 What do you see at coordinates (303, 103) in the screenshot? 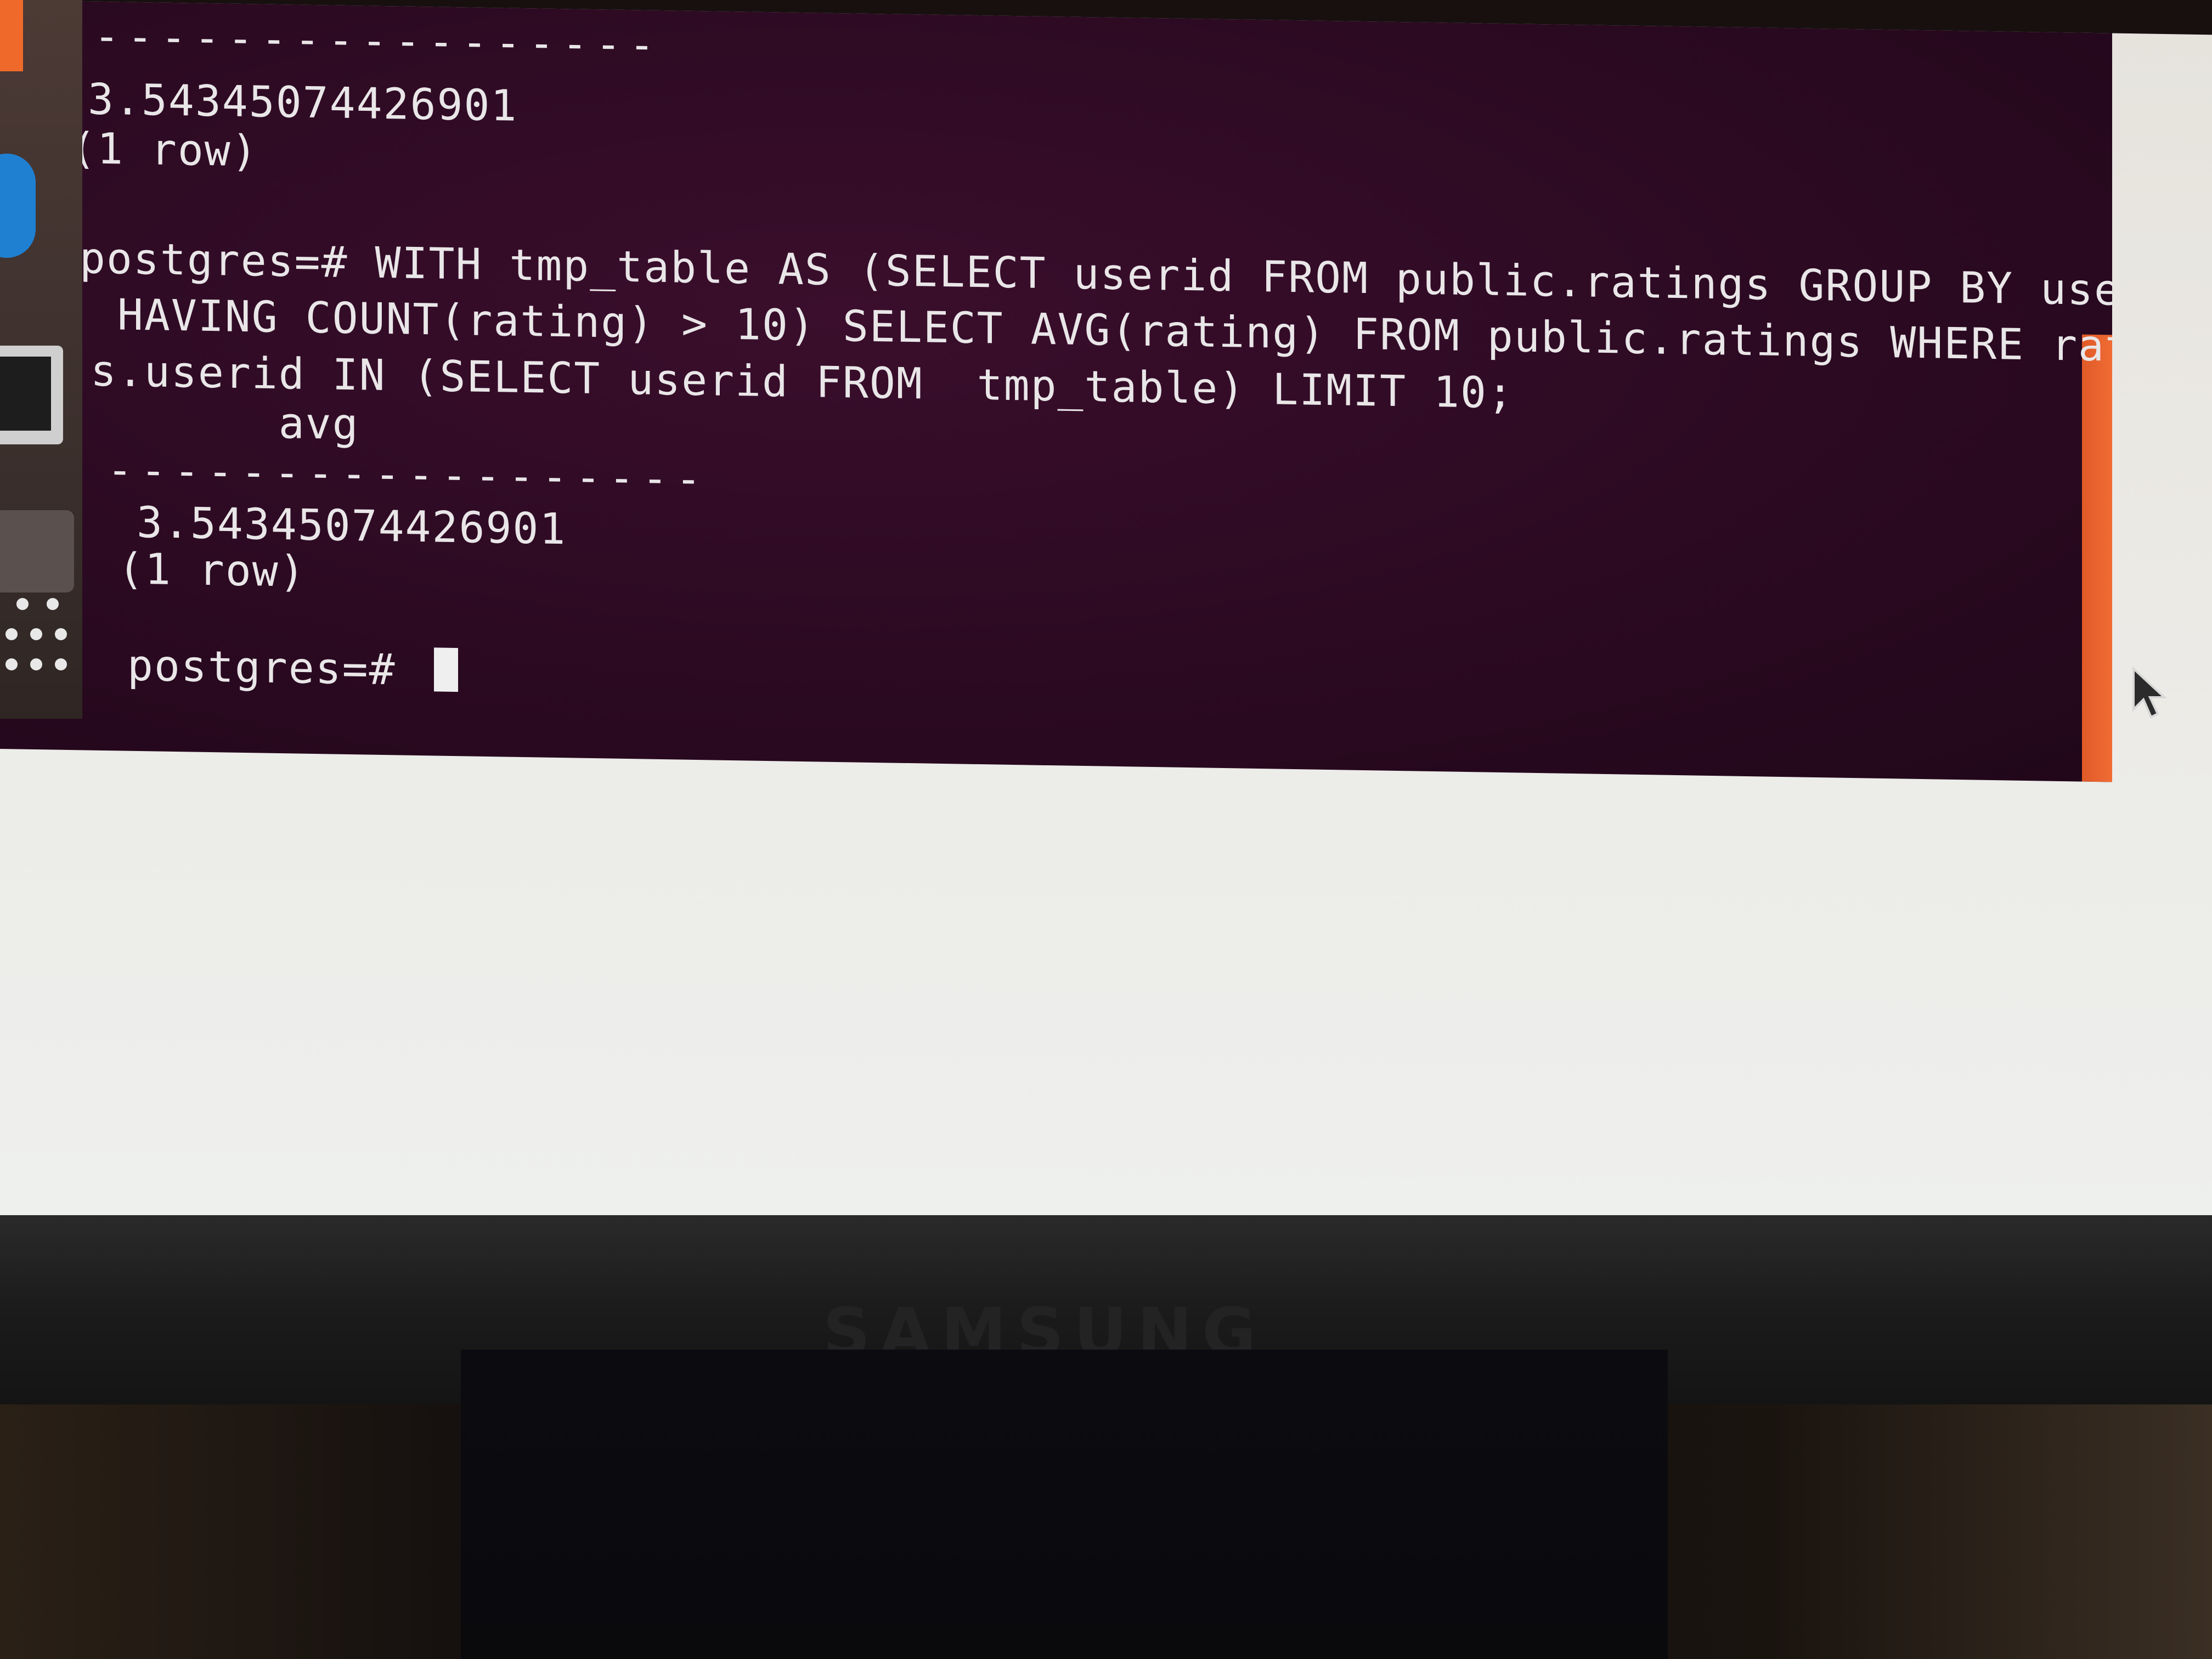
I see `terminal-line-result: 3.54345074426901` at bounding box center [303, 103].